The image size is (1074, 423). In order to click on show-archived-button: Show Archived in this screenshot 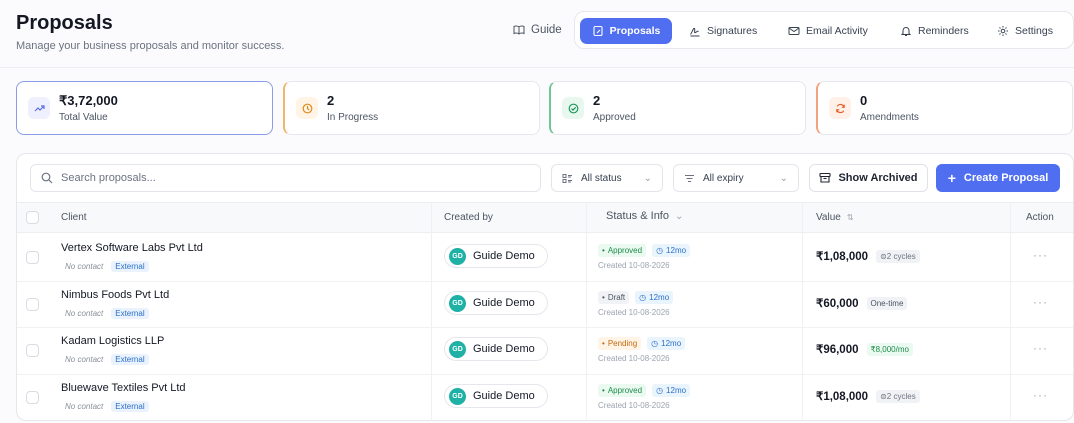, I will do `click(868, 178)`.